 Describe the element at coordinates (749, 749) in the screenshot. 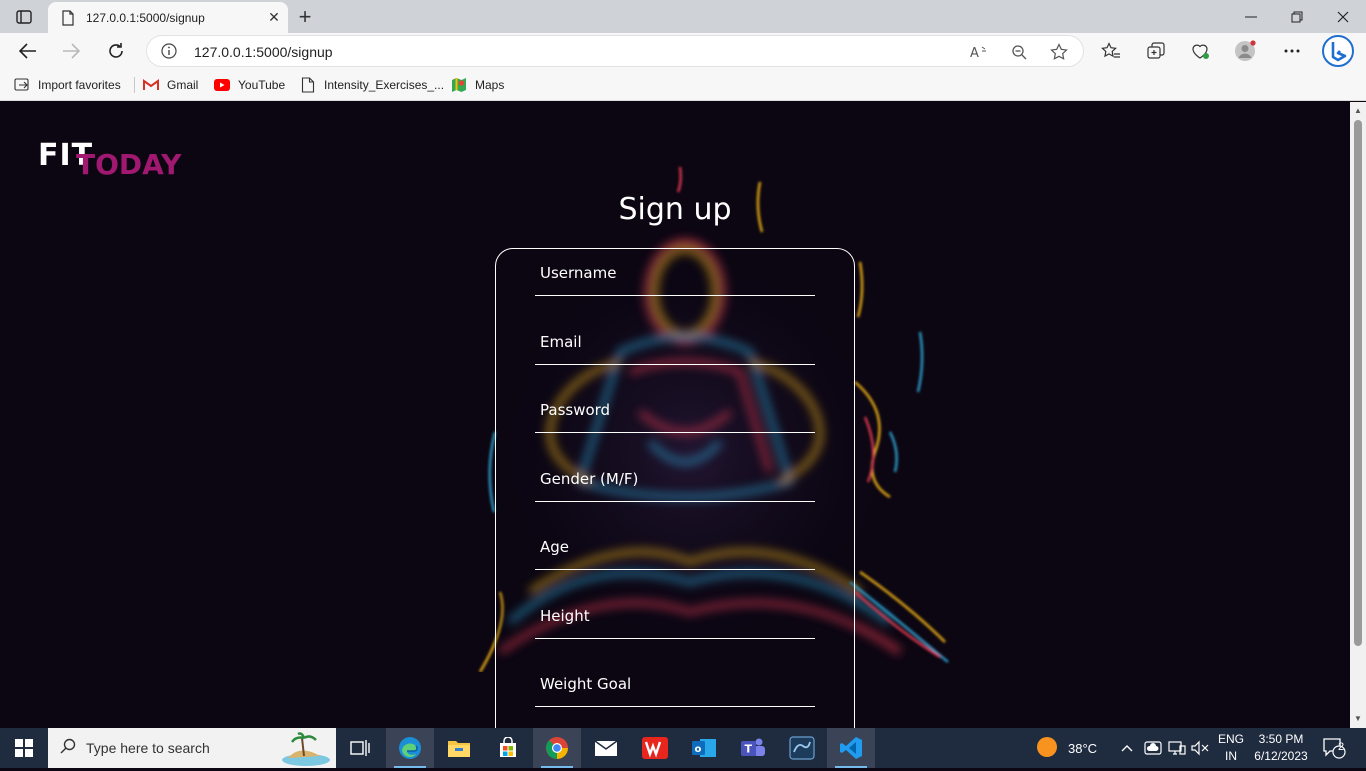

I see `svg-text: T` at that location.